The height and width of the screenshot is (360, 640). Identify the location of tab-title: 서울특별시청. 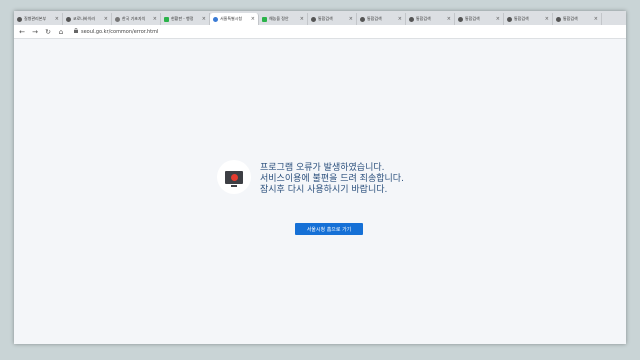
(231, 18).